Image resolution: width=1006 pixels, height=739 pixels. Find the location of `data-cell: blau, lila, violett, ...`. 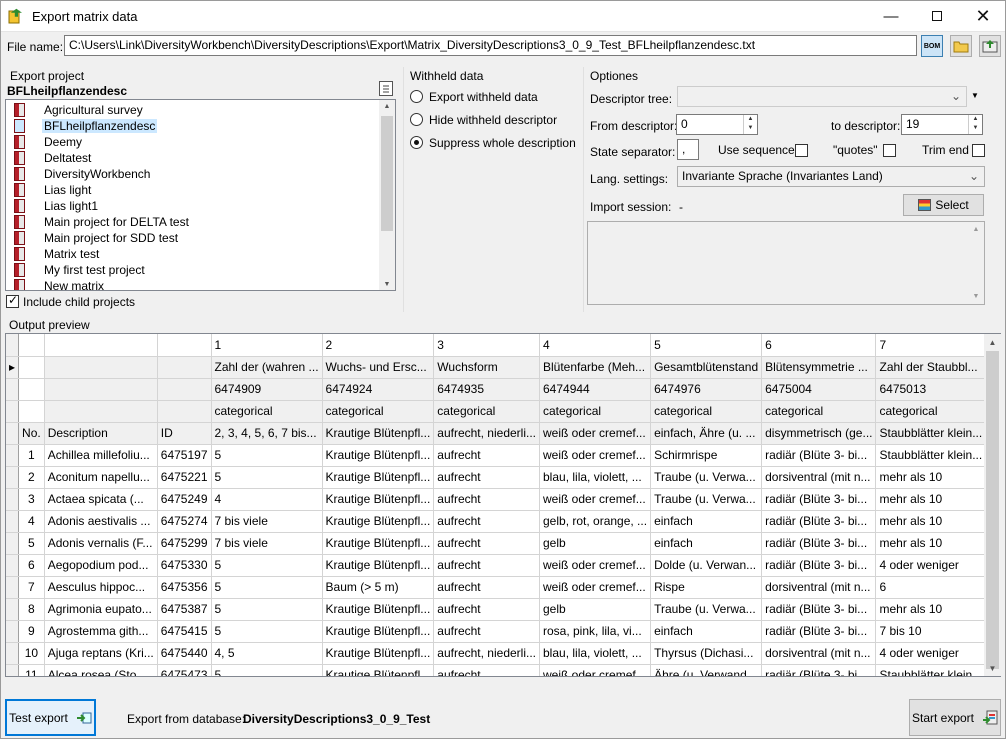

data-cell: blau, lila, violett, ... is located at coordinates (595, 653).